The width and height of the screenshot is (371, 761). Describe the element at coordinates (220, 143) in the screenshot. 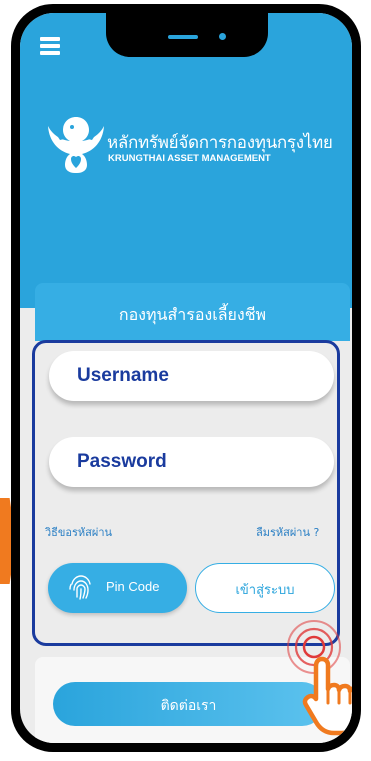

I see `brand-name-thai: หลักทรัพย์จัดการกองทุนกรุงไทย` at that location.